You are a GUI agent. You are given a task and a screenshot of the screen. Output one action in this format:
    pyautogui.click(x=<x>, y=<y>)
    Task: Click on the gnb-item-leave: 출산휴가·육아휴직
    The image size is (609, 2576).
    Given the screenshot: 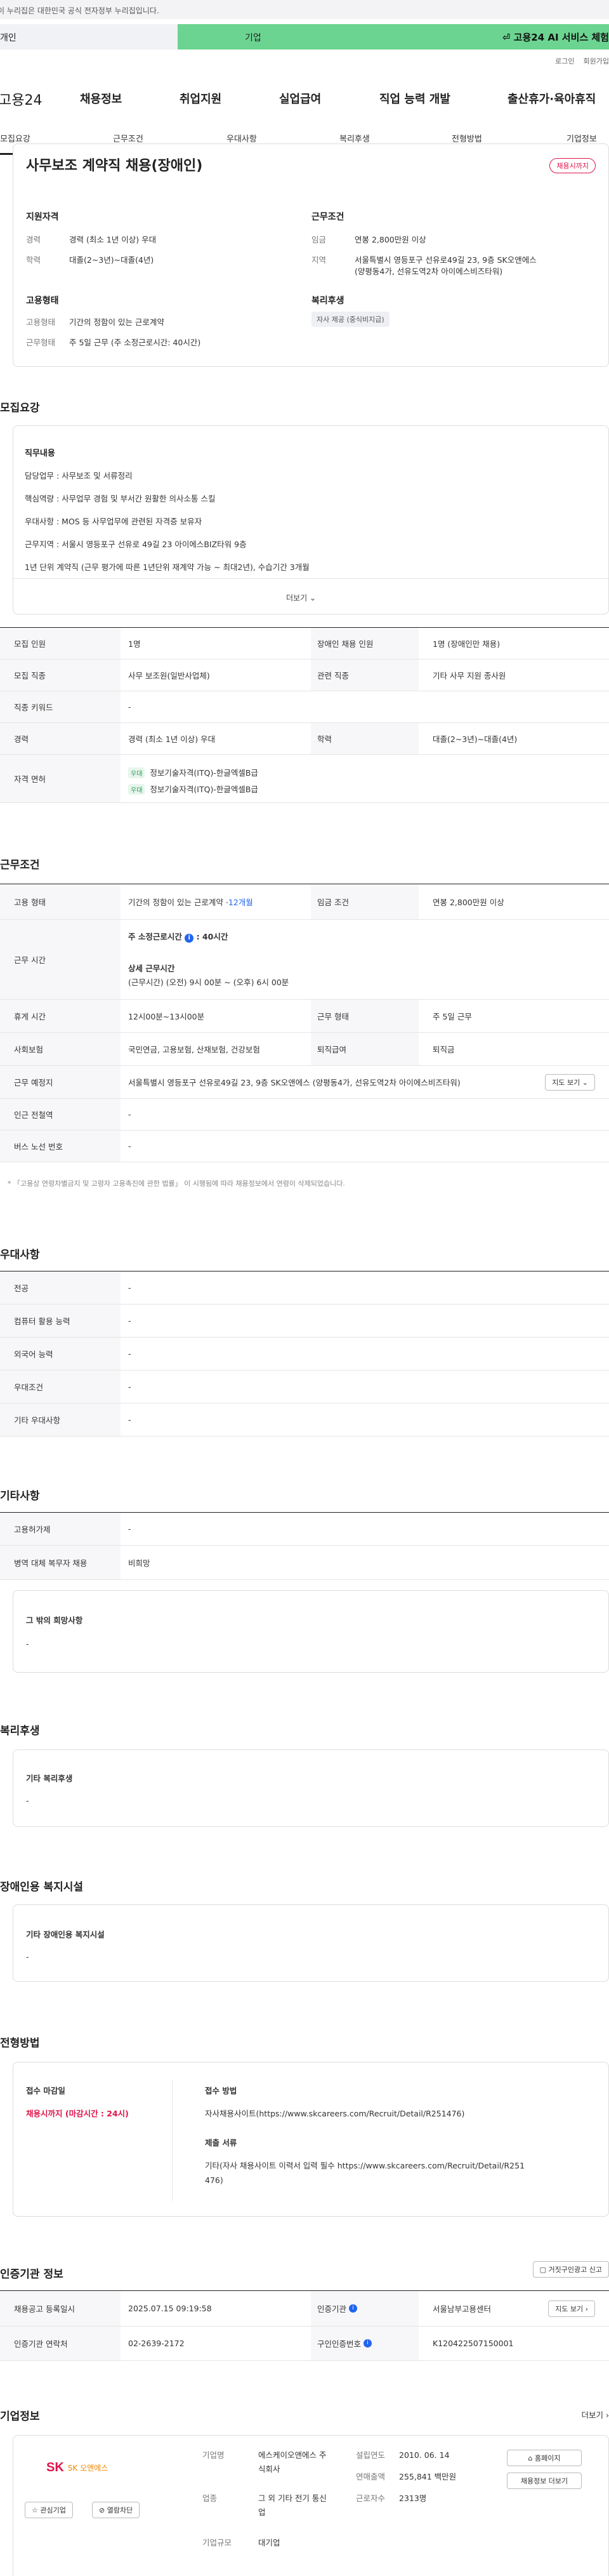 What is the action you would take?
    pyautogui.click(x=552, y=98)
    